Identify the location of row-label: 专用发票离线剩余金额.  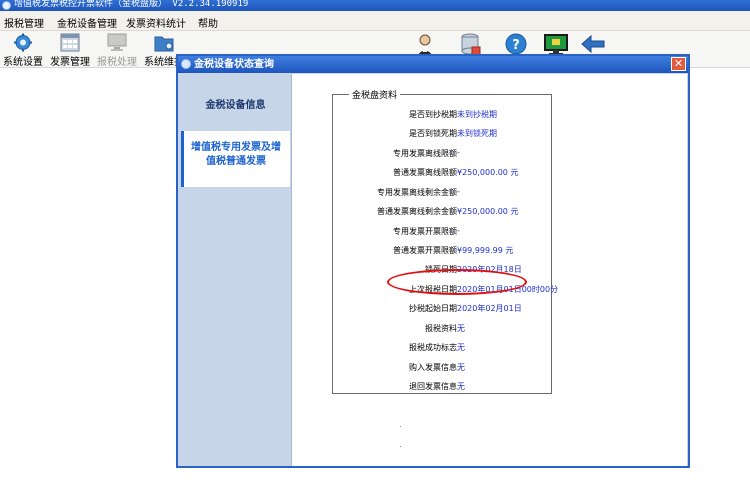
(417, 192).